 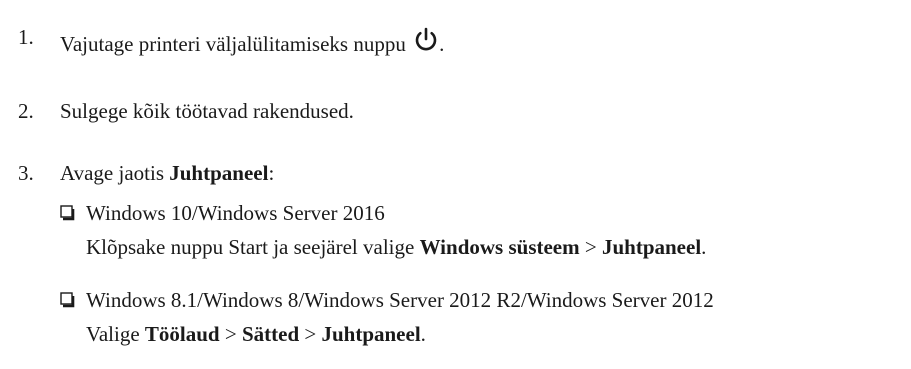 I want to click on step-3: 3. Avage jaotis Juhtpaneel:, so click(x=455, y=178).